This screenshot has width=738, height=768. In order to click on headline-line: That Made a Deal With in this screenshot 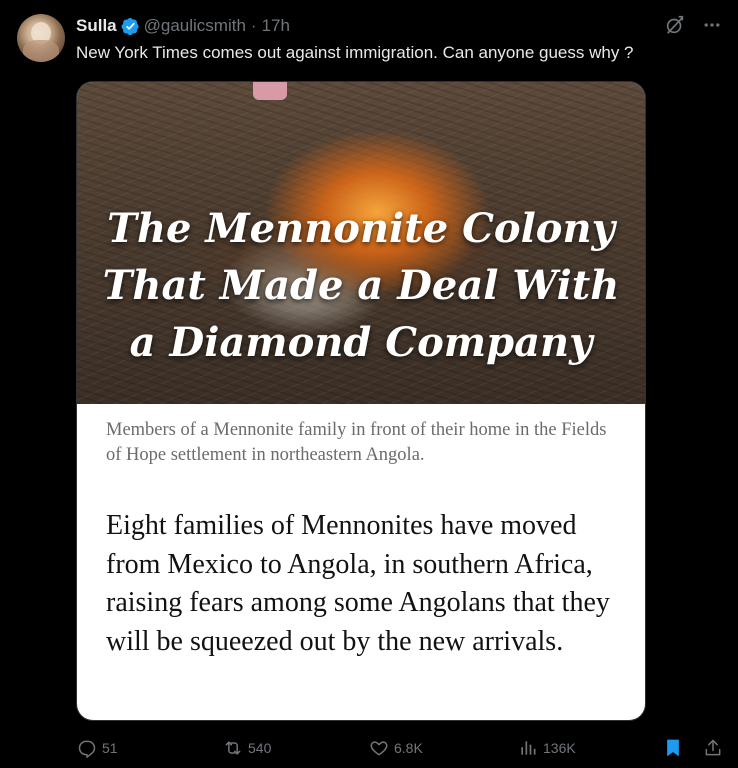, I will do `click(361, 285)`.